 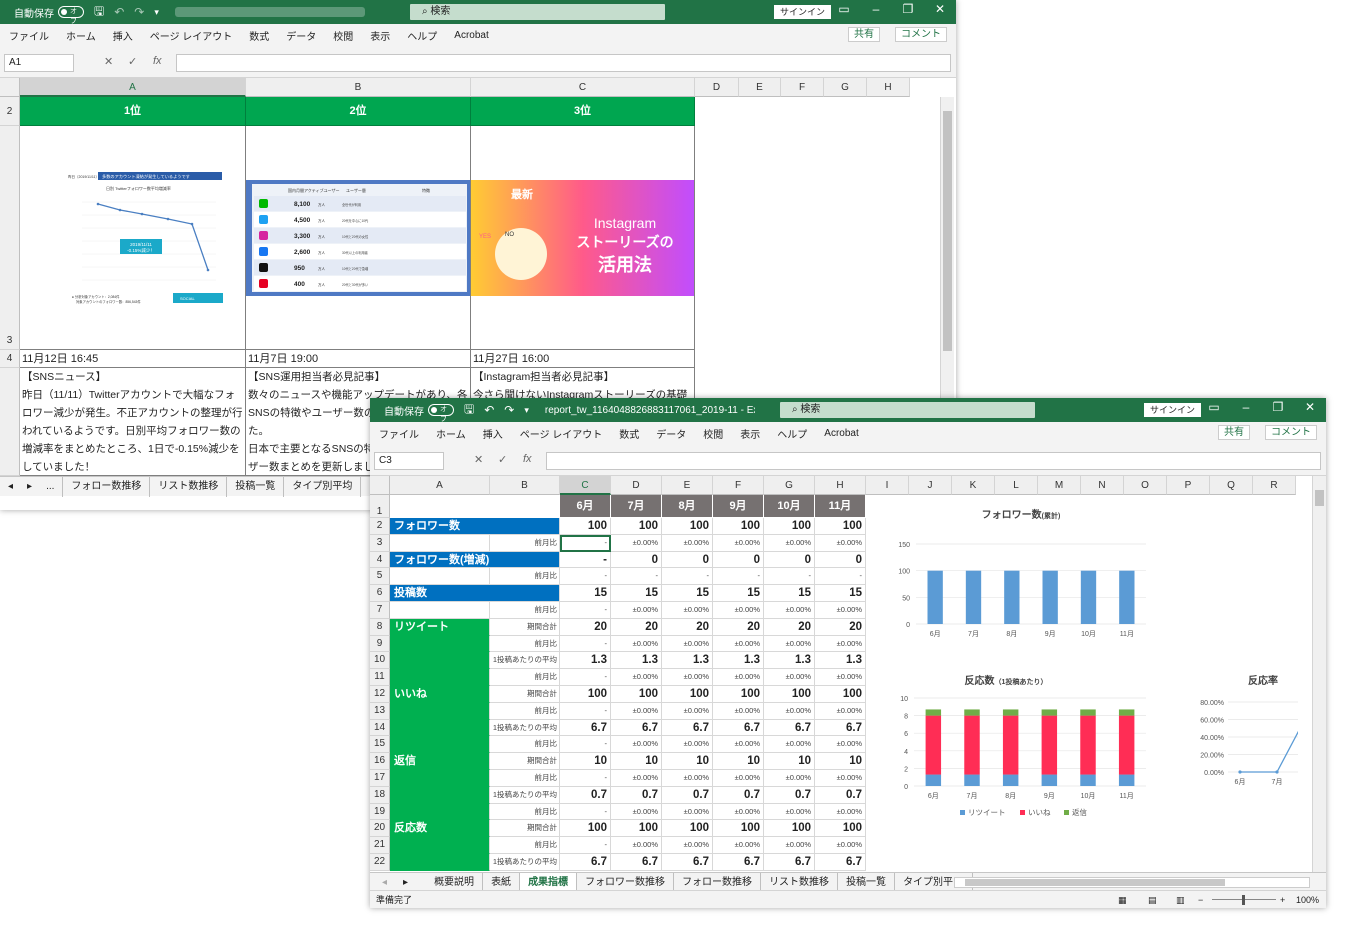 I want to click on sheet-tab: 投稿一覧, so click(x=256, y=486).